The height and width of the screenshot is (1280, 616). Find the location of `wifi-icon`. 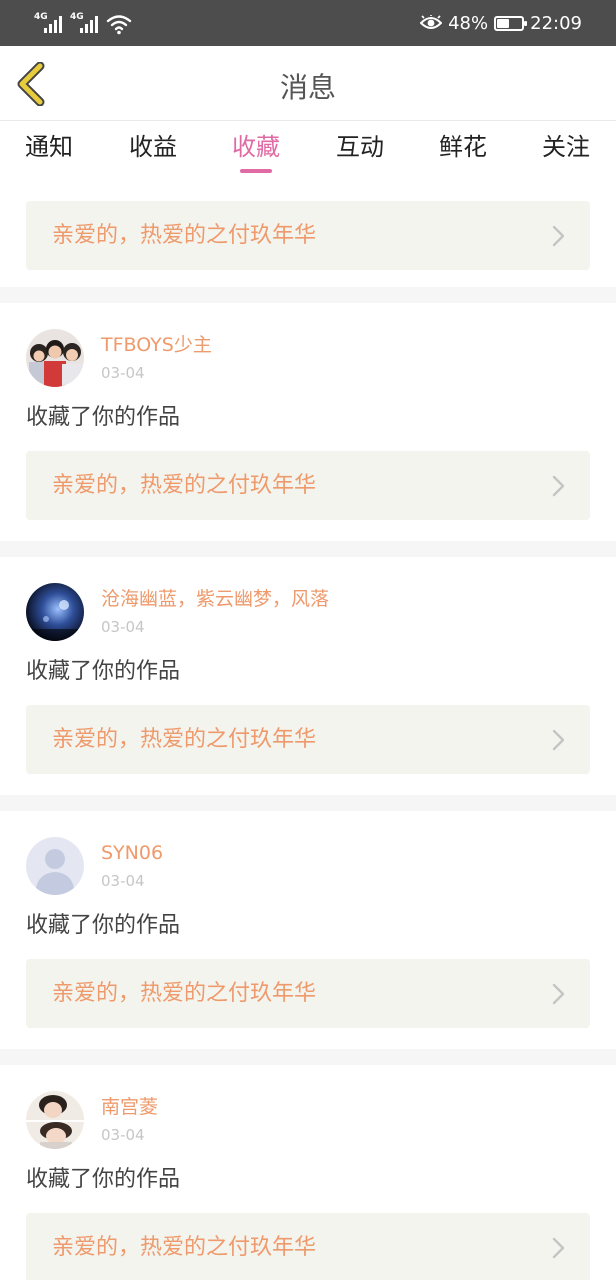

wifi-icon is located at coordinates (119, 25).